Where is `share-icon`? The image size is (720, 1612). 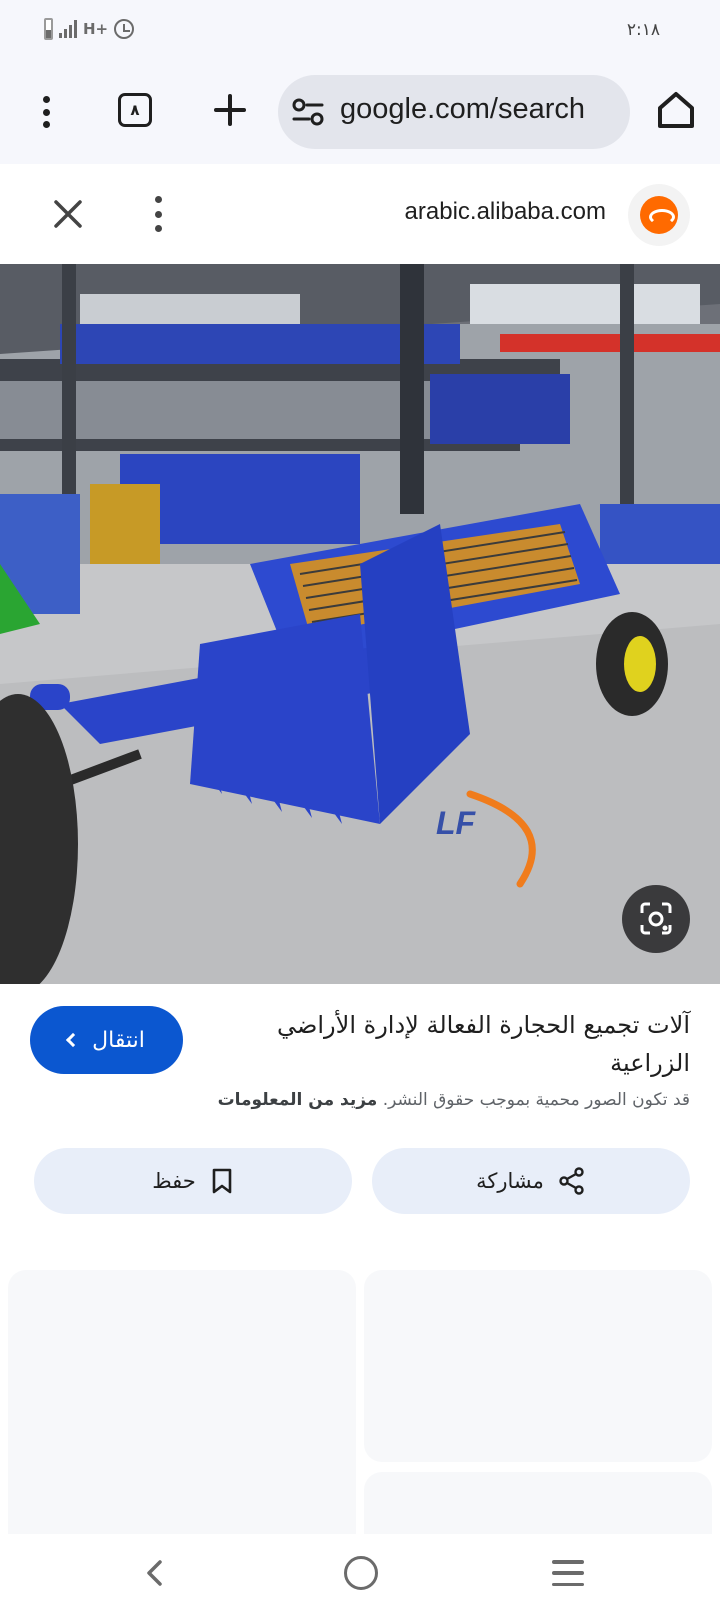 share-icon is located at coordinates (571, 1181).